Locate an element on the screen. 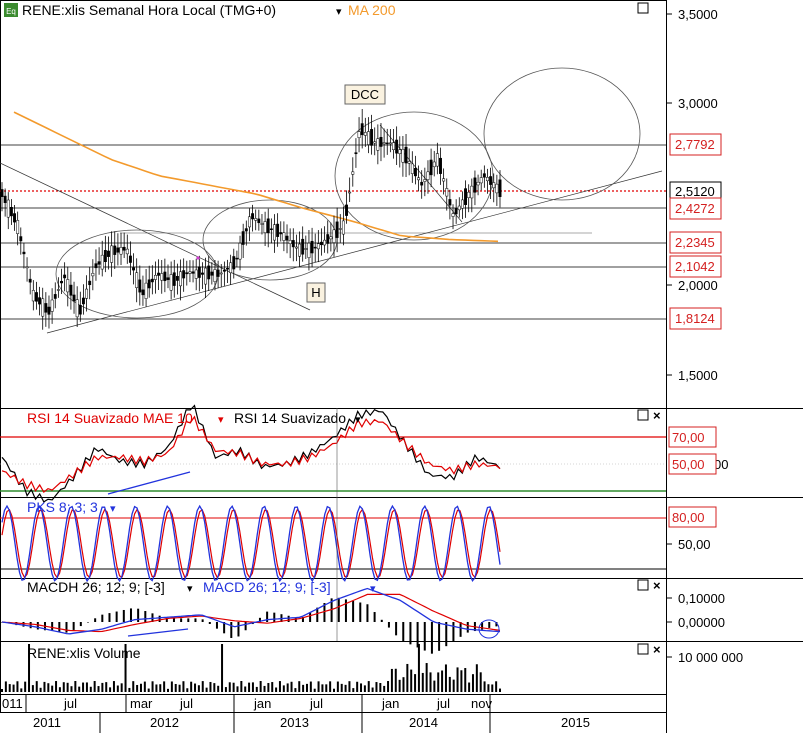 The width and height of the screenshot is (803, 738). macd-tick: 0,00000 is located at coordinates (701, 622).